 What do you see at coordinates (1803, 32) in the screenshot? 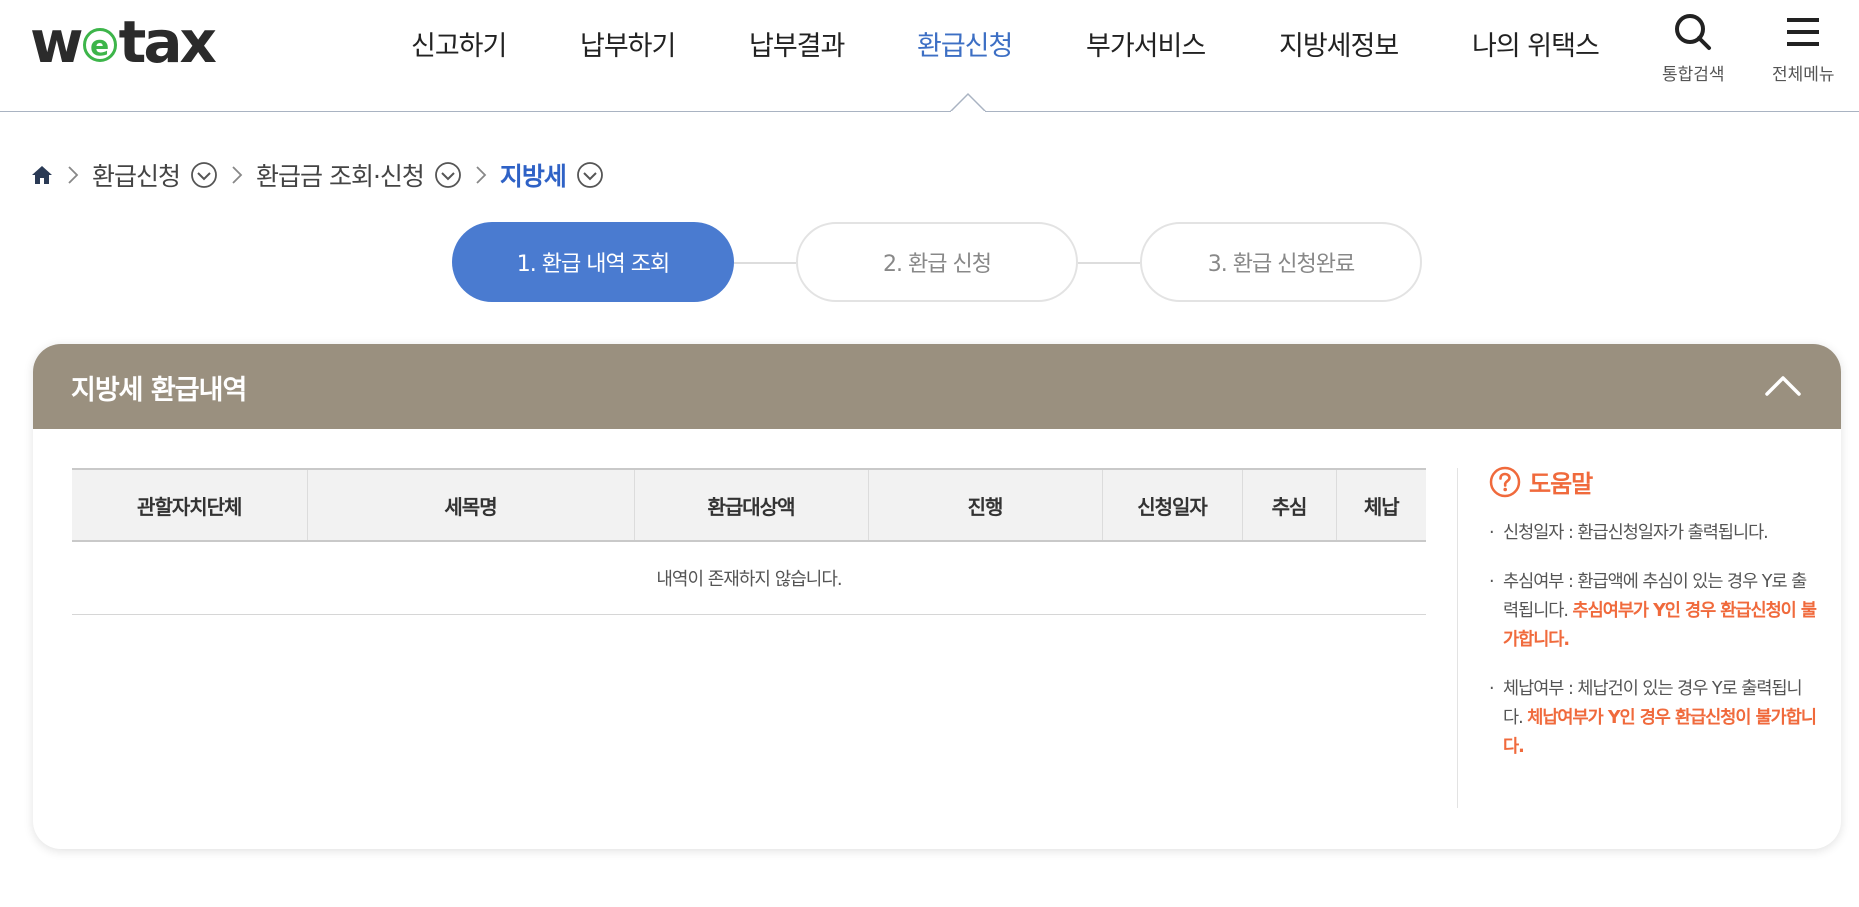
I see `hamburger-menu-icon` at bounding box center [1803, 32].